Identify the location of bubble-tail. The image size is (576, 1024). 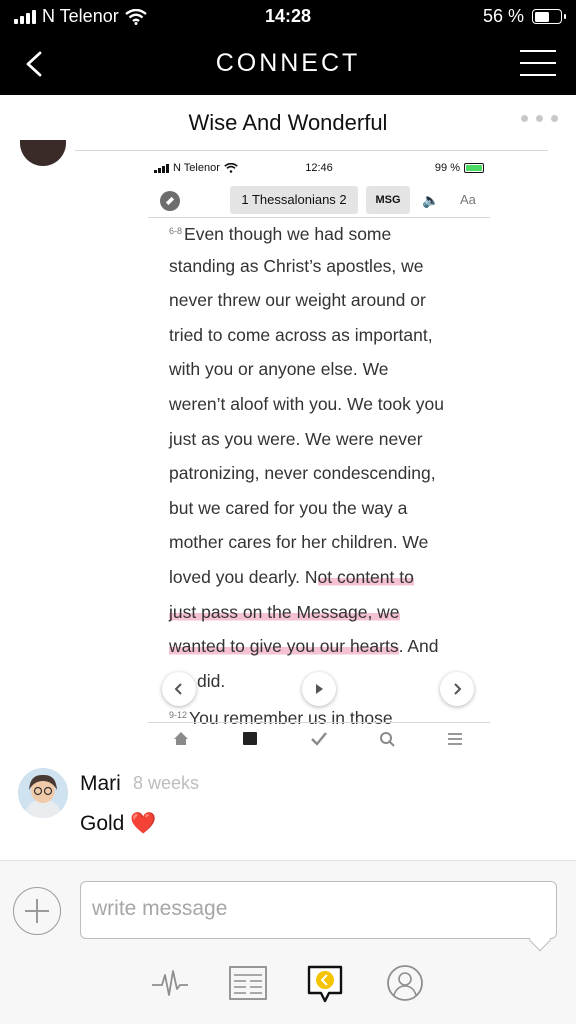
(540, 940).